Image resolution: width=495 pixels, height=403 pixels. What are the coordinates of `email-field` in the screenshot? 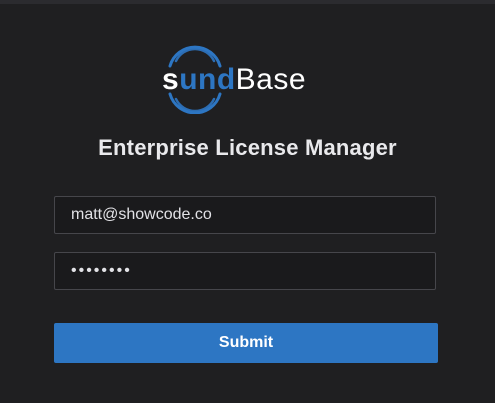 It's located at (245, 215).